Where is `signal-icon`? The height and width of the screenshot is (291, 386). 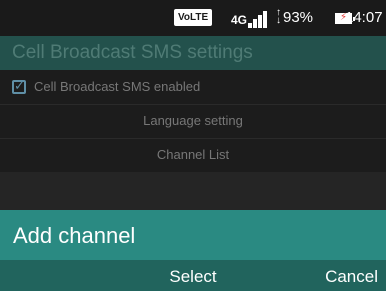 signal-icon is located at coordinates (260, 19).